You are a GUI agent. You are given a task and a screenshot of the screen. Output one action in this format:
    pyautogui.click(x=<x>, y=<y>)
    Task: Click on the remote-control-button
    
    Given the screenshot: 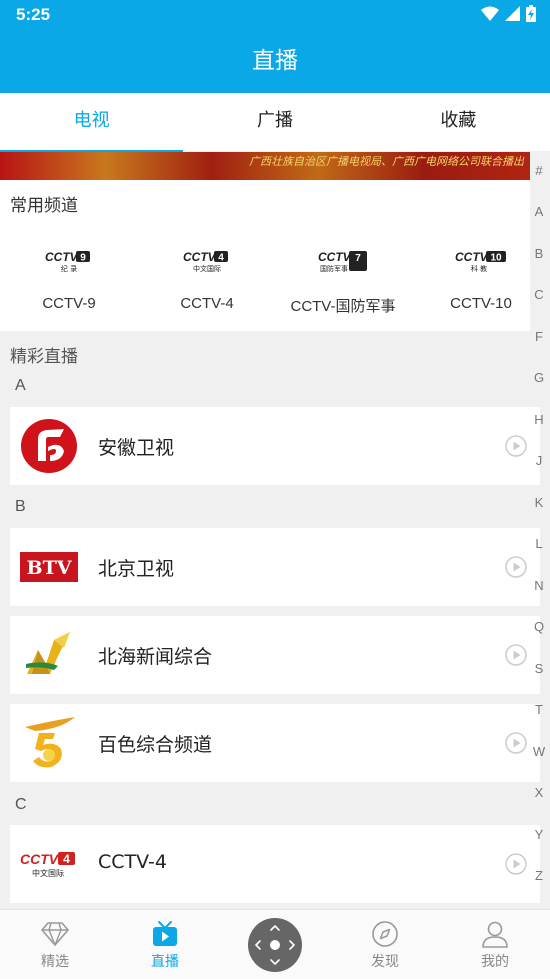 What is the action you would take?
    pyautogui.click(x=275, y=945)
    